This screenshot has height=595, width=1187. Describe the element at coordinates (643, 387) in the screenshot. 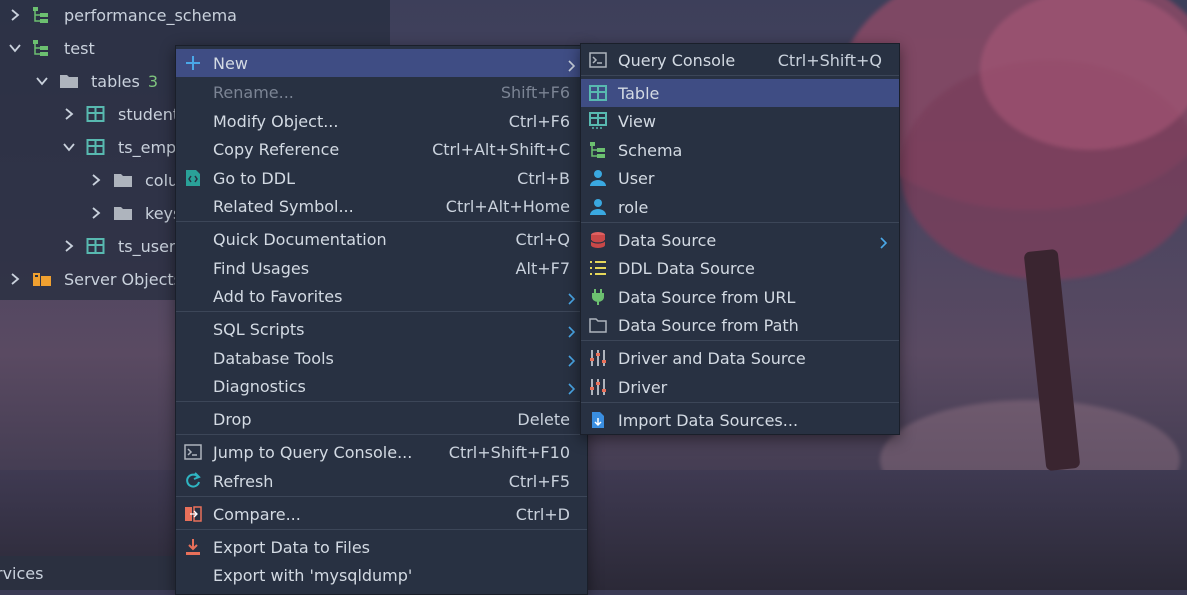

I see `menu-item-label: Driver` at that location.